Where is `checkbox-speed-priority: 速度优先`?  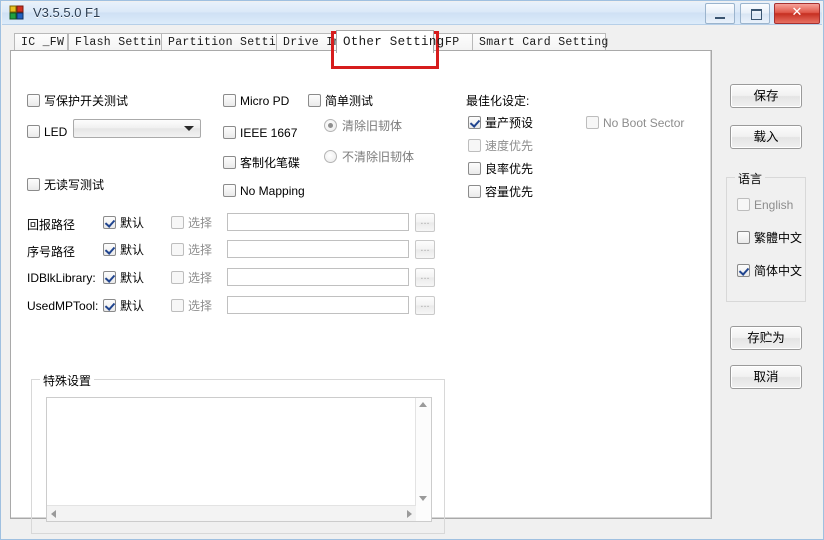 checkbox-speed-priority: 速度优先 is located at coordinates (500, 146).